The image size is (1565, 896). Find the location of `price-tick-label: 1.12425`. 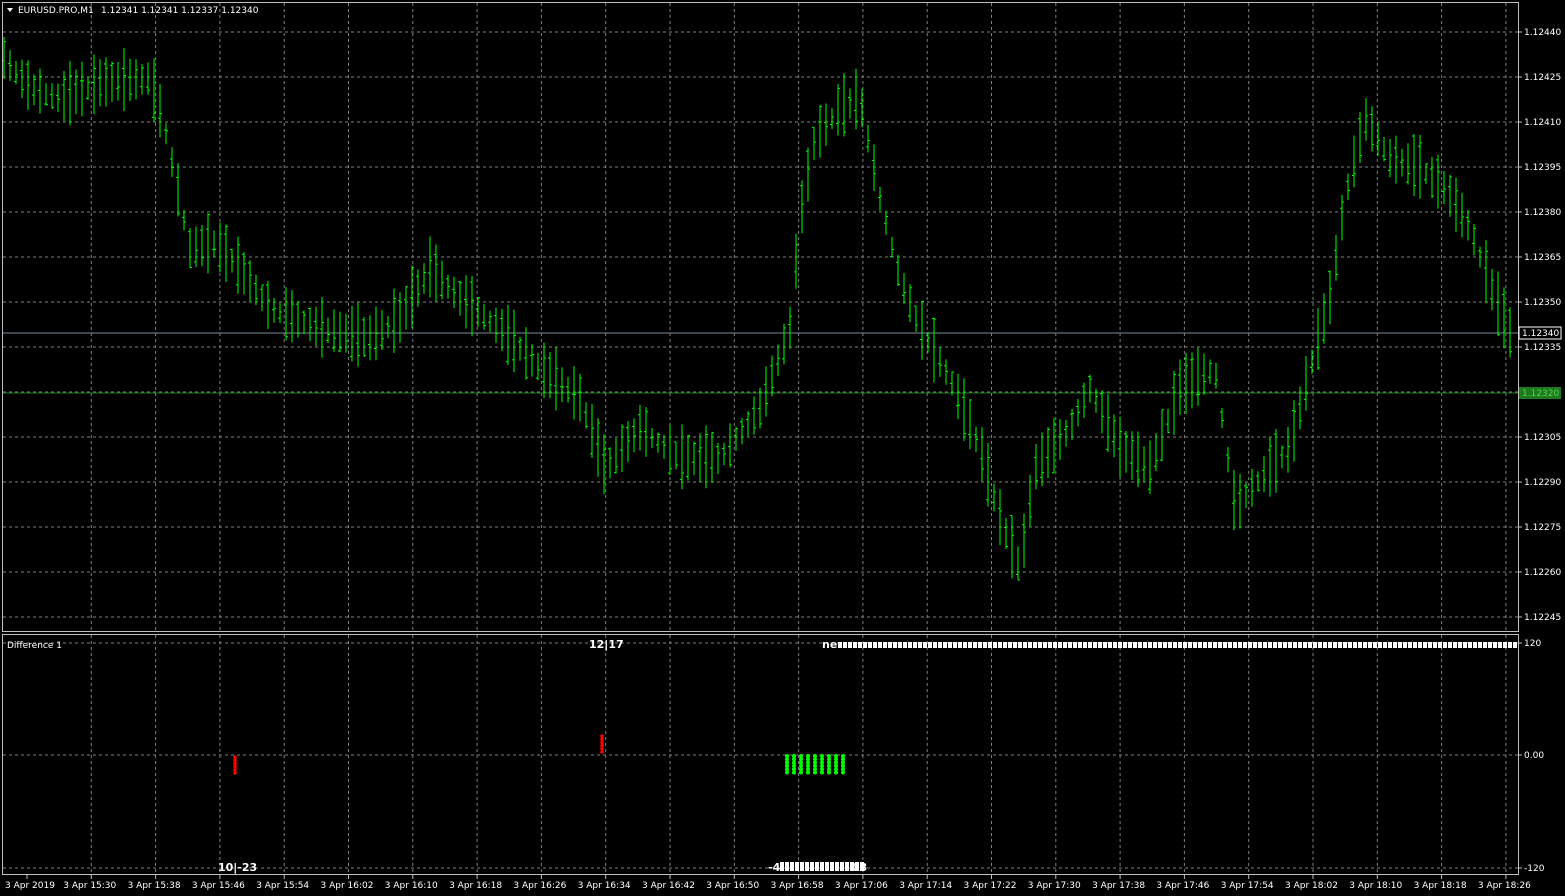

price-tick-label: 1.12425 is located at coordinates (1542, 78).